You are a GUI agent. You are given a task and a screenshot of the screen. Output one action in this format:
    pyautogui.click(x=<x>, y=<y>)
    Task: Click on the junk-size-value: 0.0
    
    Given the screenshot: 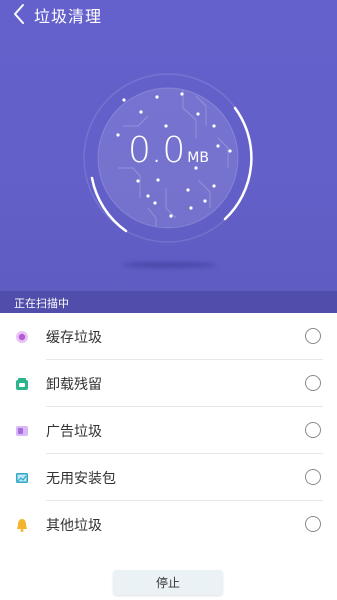 What is the action you would take?
    pyautogui.click(x=157, y=150)
    